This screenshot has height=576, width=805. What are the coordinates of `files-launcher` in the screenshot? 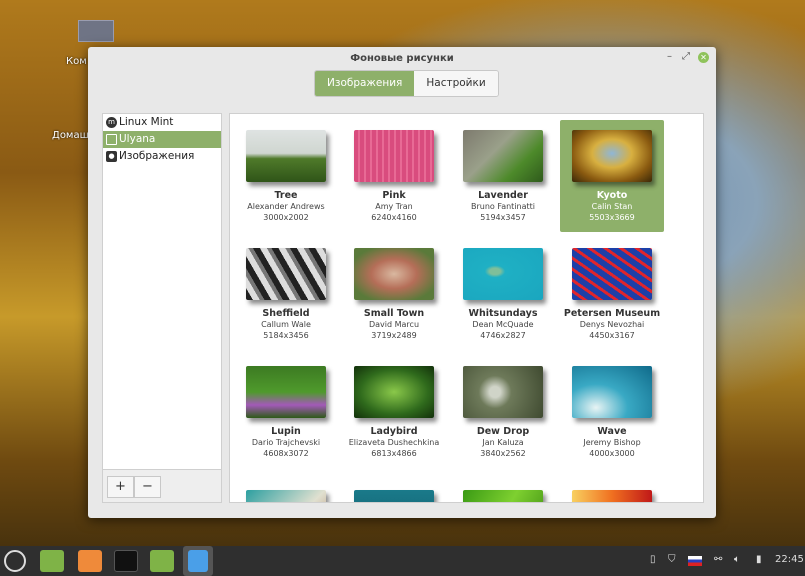 It's located at (52, 561).